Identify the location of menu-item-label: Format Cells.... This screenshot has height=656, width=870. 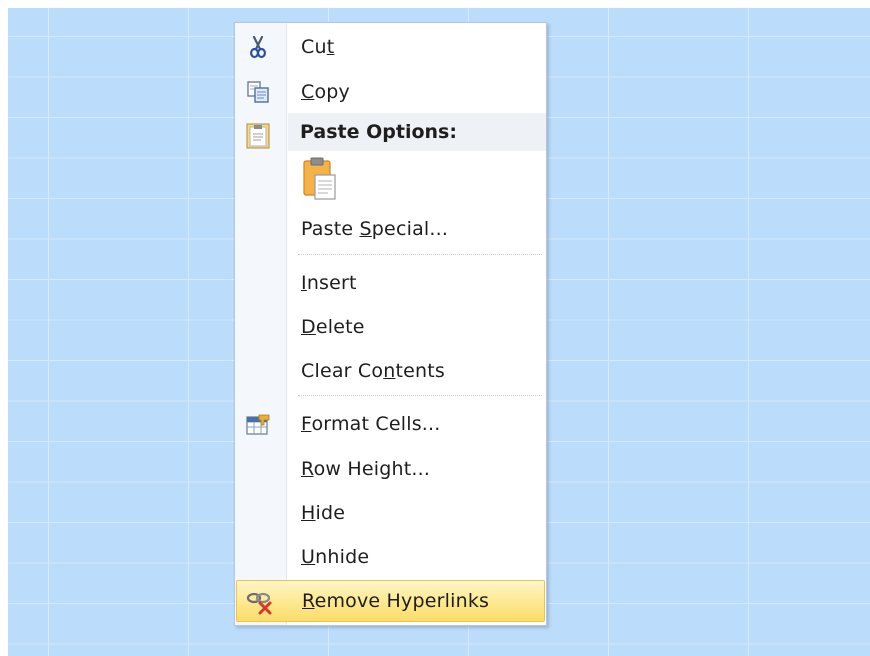
(371, 424).